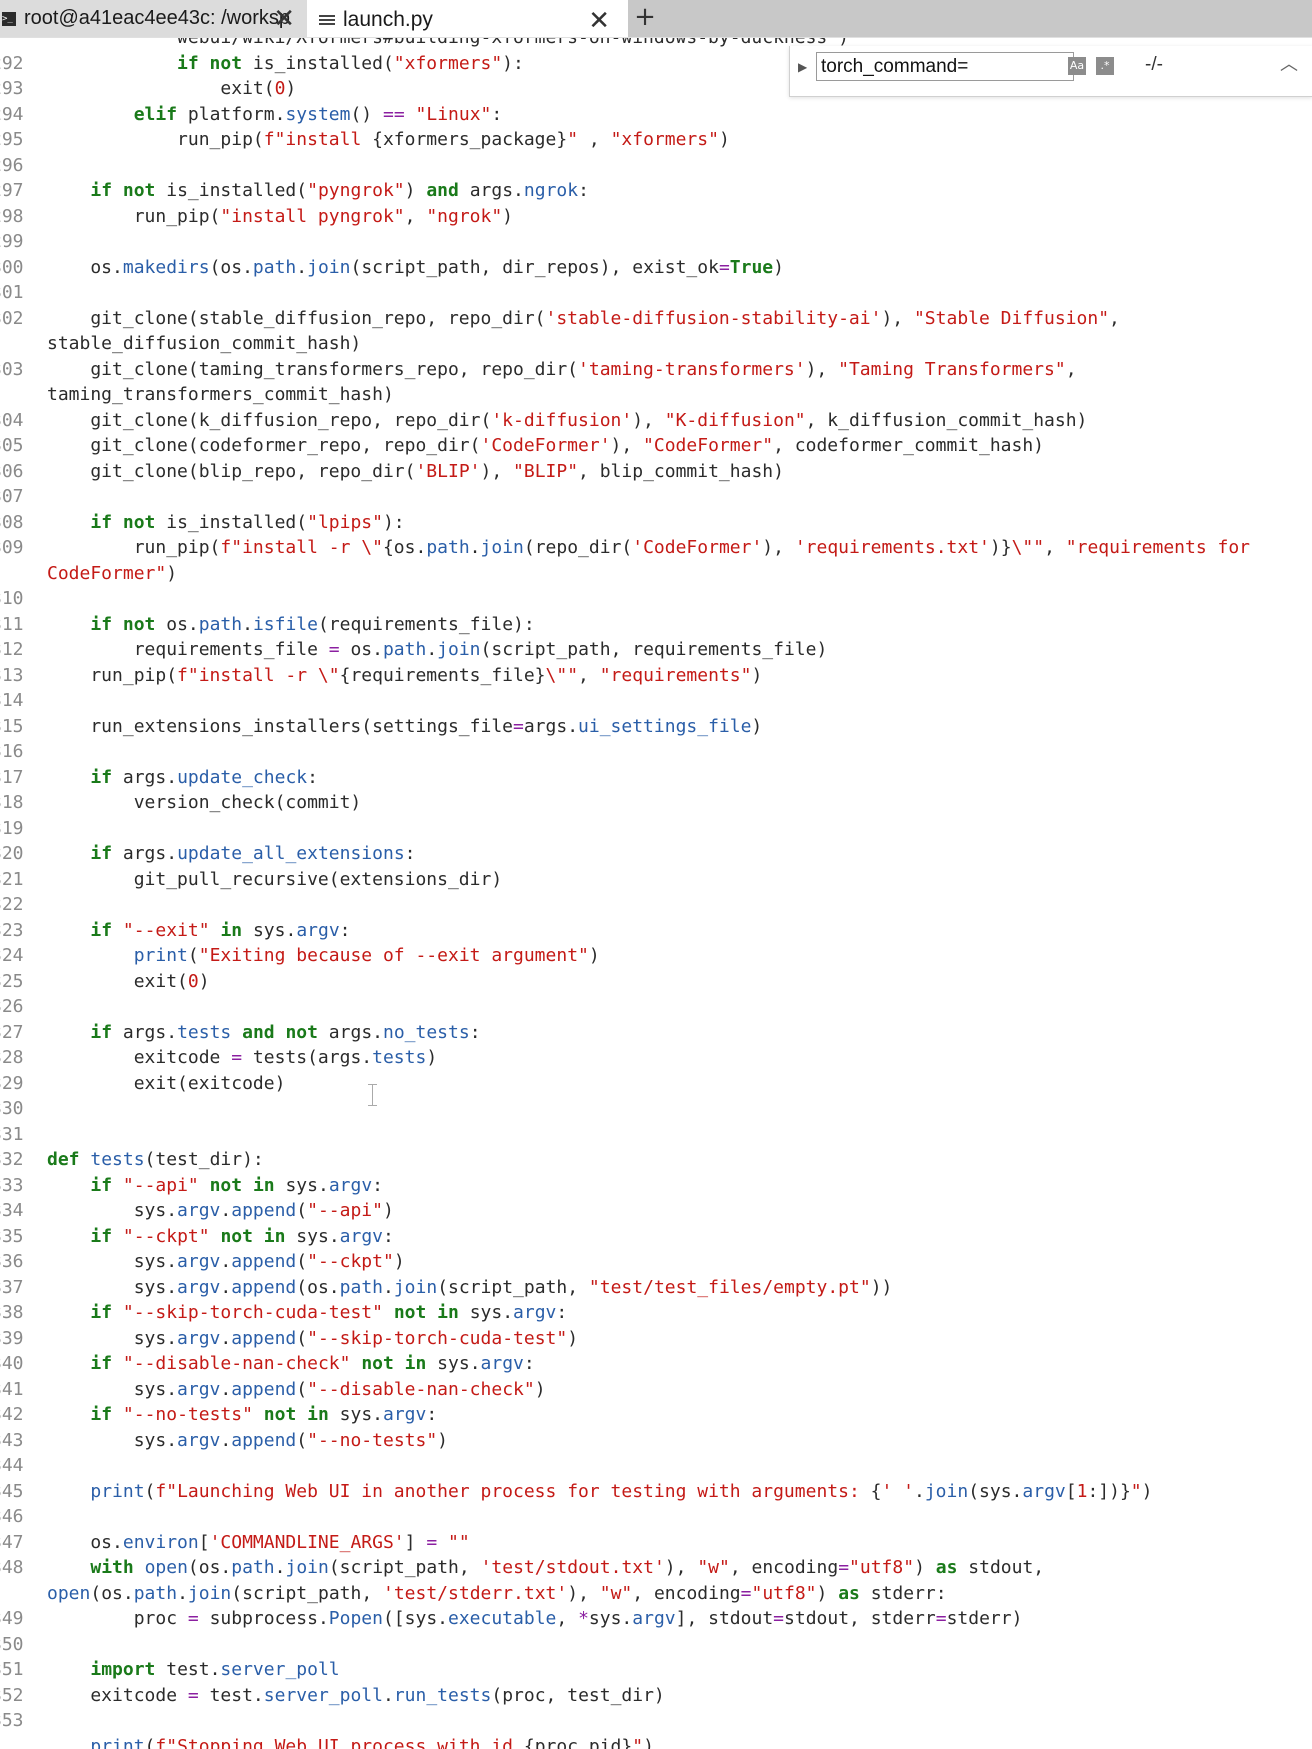 This screenshot has height=1749, width=1312. Describe the element at coordinates (656, 1262) in the screenshot. I see `code-line: 336 sys.argv.append("--ckpt")` at that location.